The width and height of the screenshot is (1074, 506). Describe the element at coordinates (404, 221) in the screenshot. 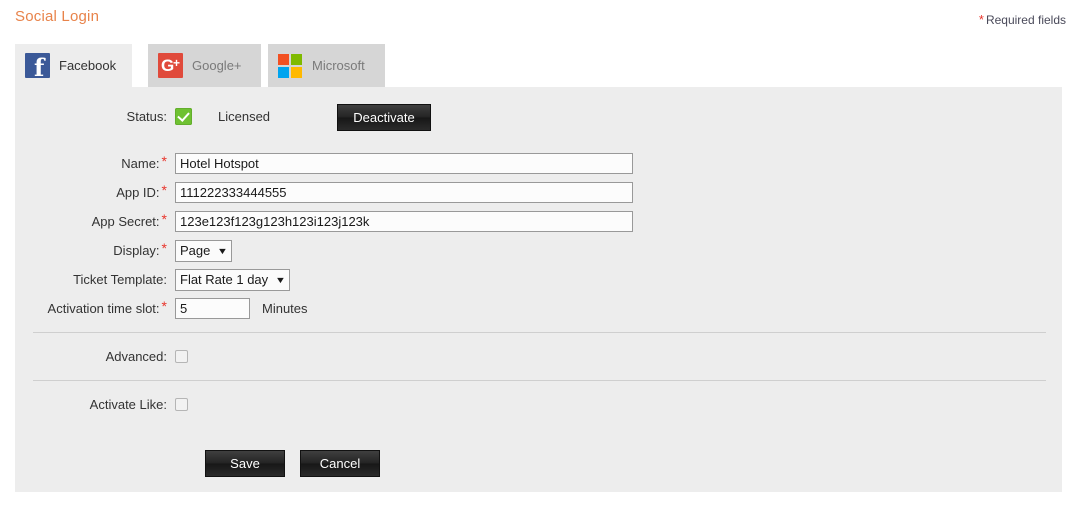

I see `app-secret-input` at that location.